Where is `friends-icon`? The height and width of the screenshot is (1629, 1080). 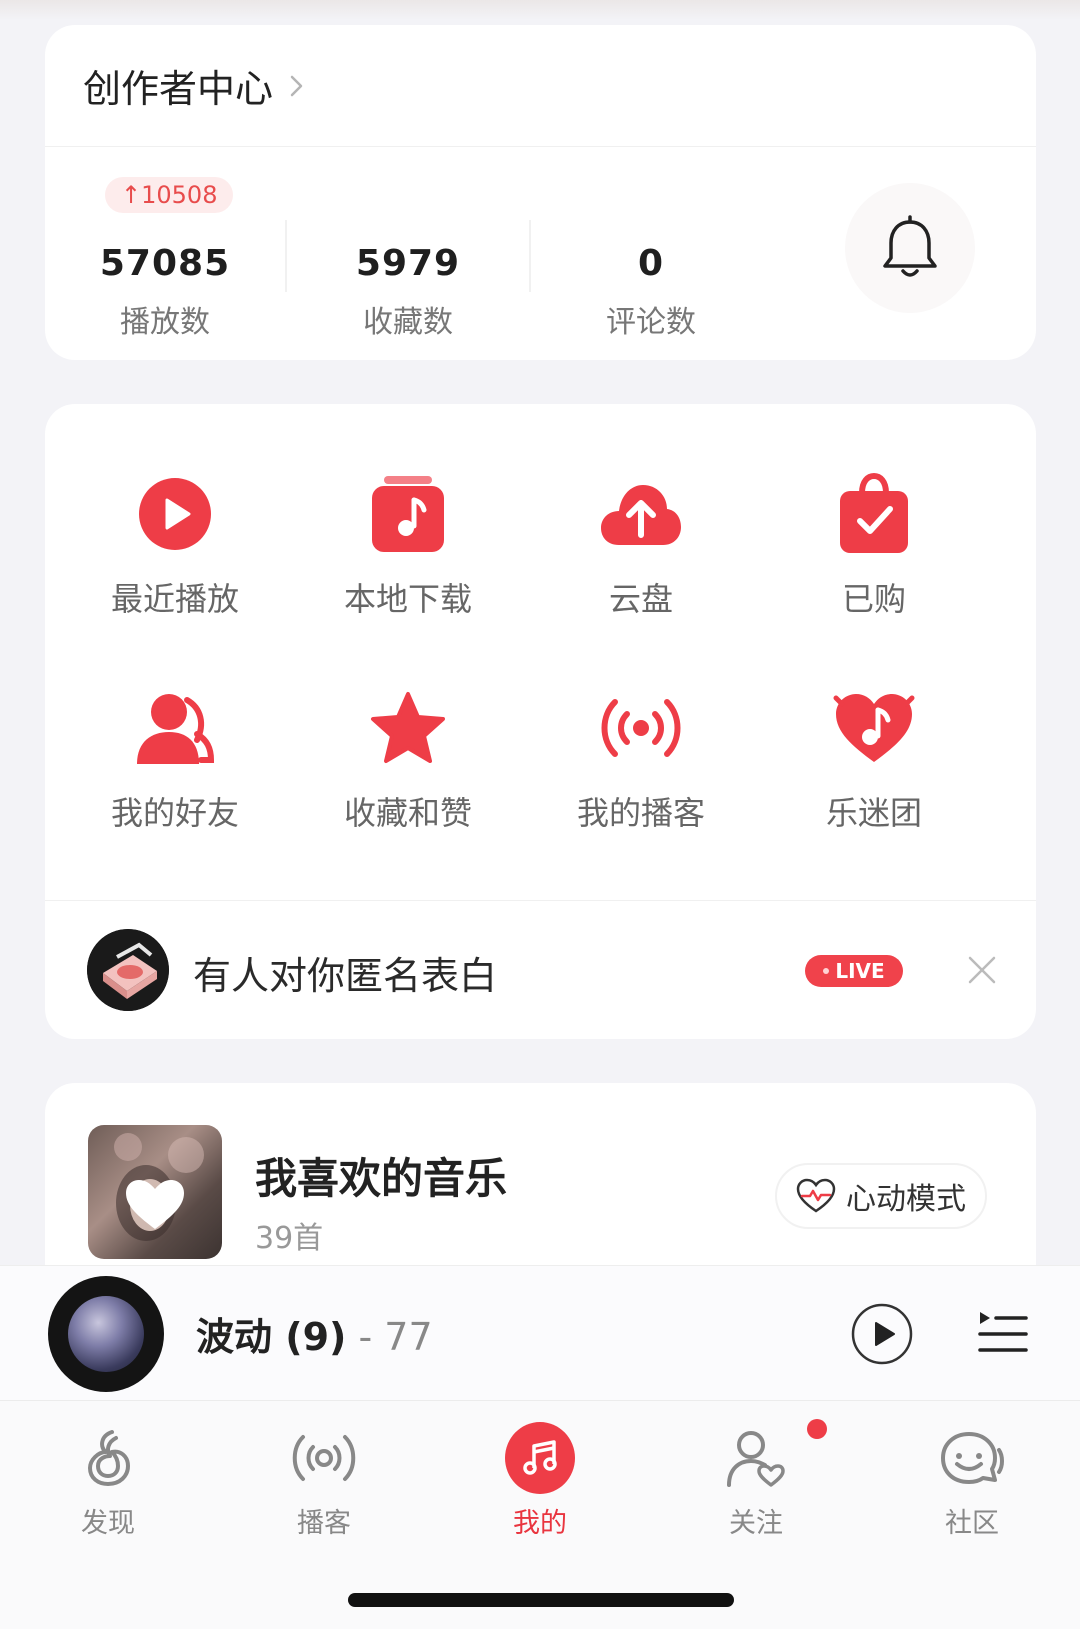
friends-icon is located at coordinates (175, 728).